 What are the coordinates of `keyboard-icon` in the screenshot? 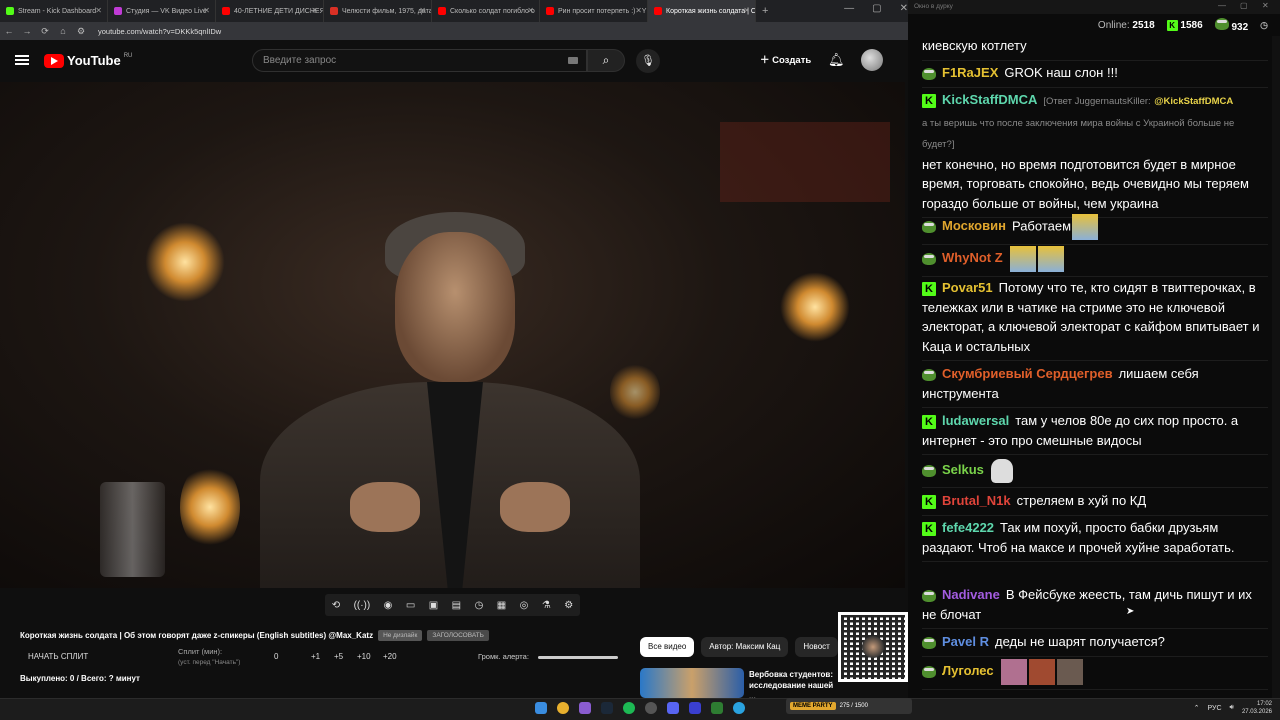 It's located at (573, 60).